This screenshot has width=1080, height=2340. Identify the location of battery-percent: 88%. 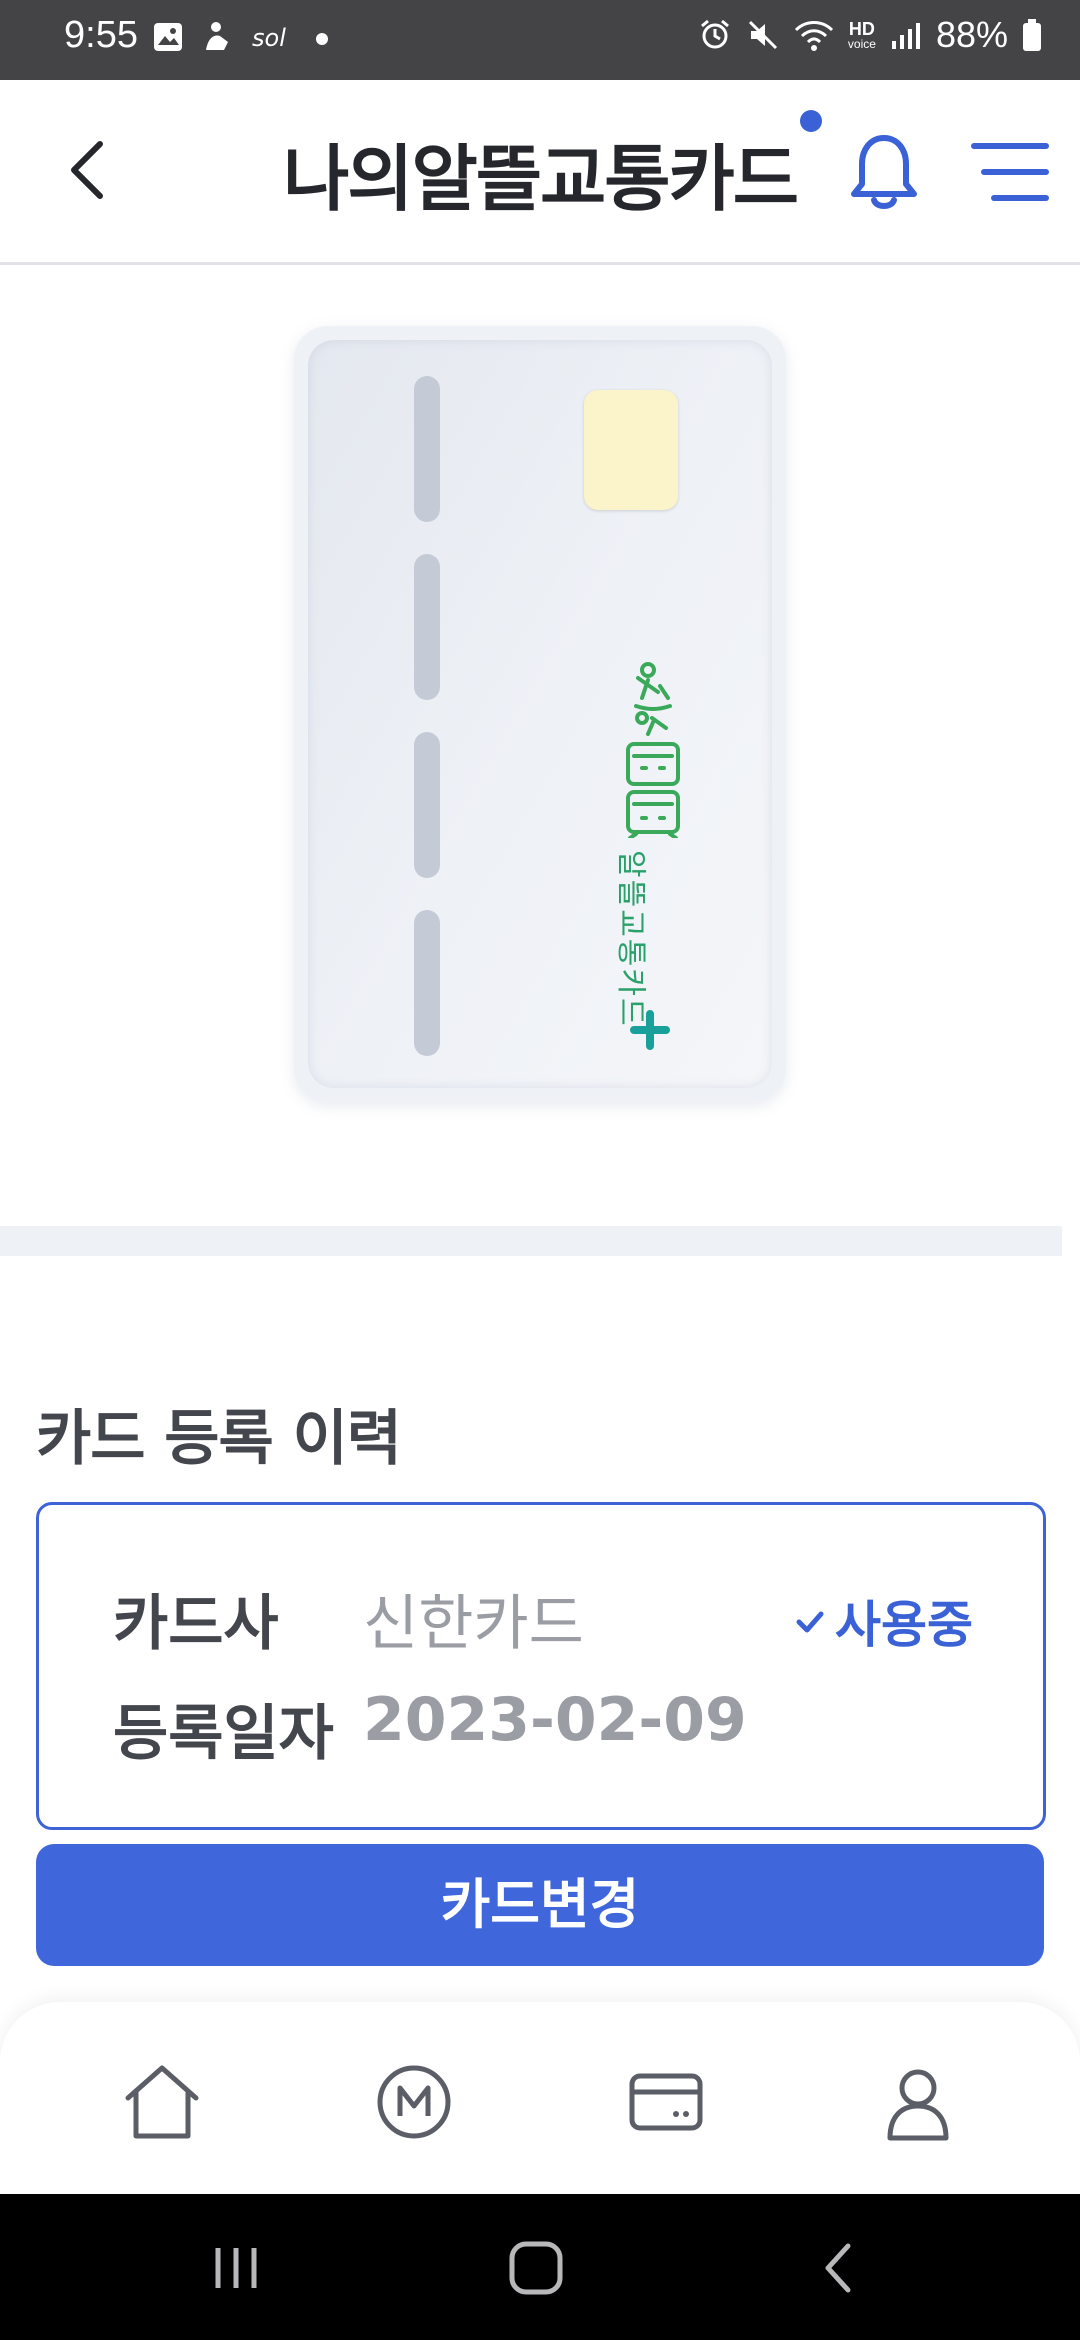
(971, 34).